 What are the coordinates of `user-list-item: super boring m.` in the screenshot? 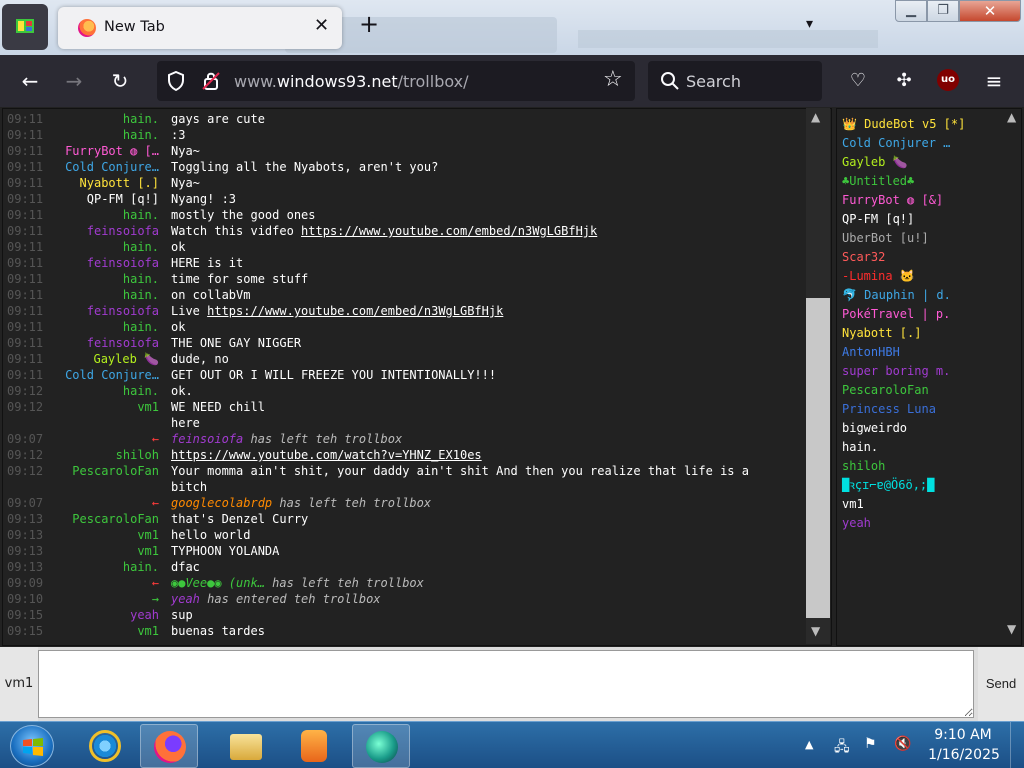 It's located at (896, 371).